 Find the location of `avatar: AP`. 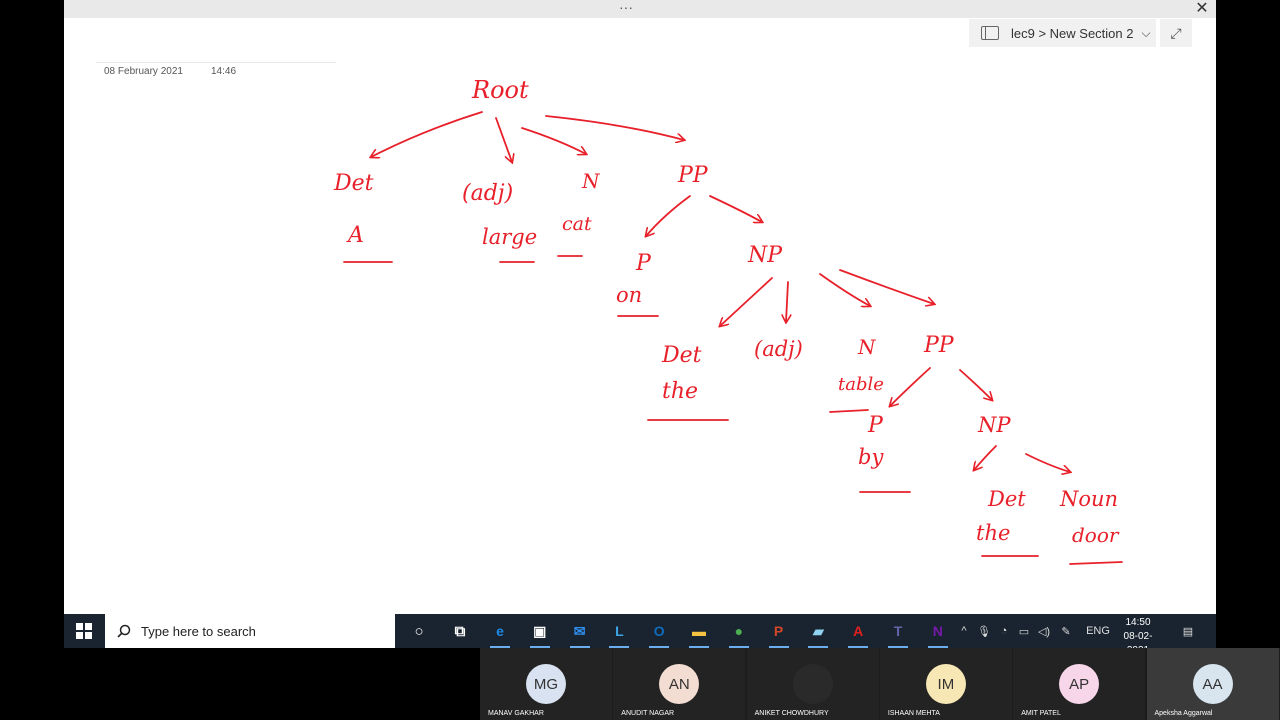

avatar: AP is located at coordinates (1079, 684).